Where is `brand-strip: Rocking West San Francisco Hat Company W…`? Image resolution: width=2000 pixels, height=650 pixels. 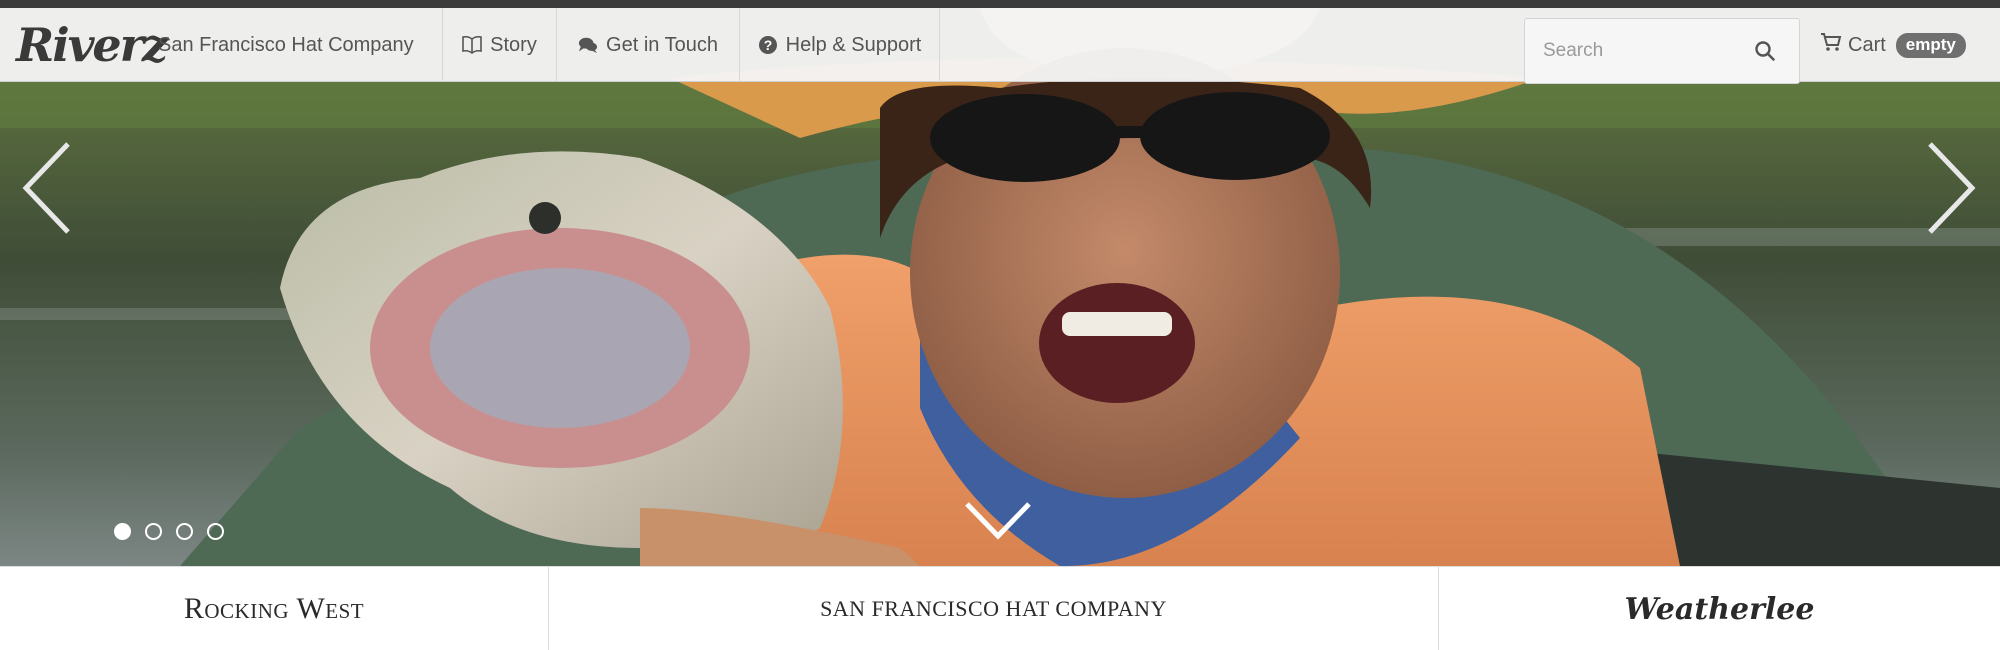
brand-strip: Rocking West San Francisco Hat Company W… is located at coordinates (1000, 608).